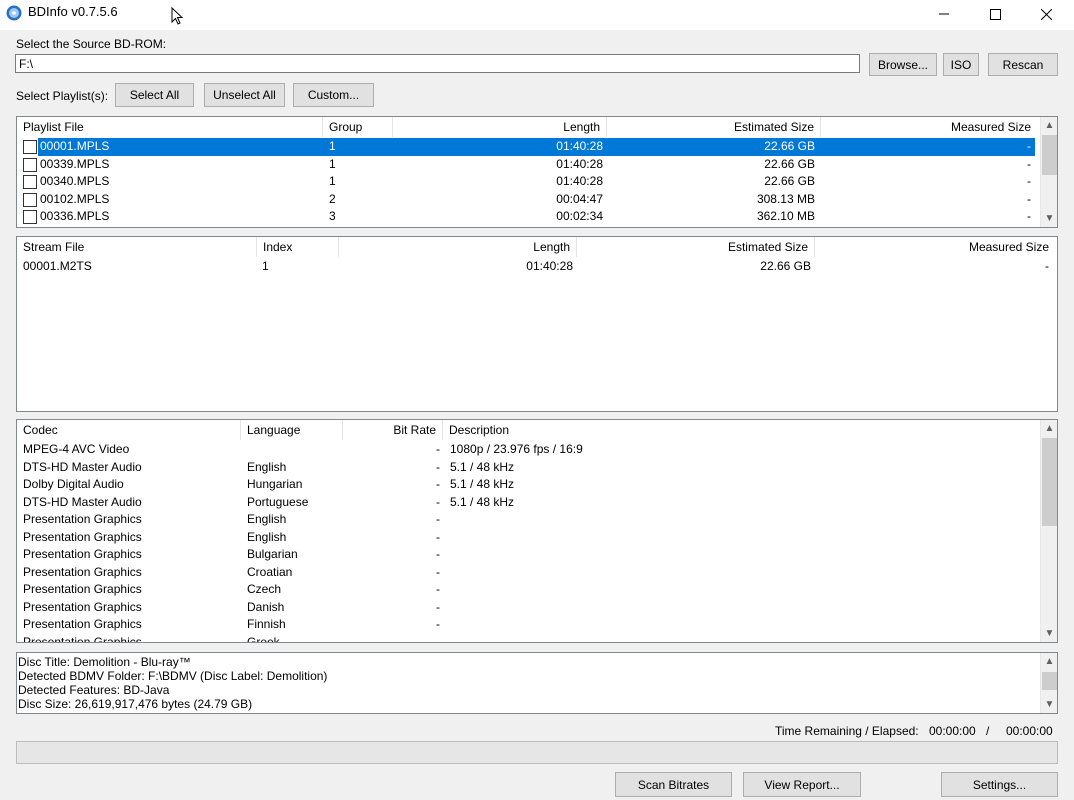  Describe the element at coordinates (527, 573) in the screenshot. I see `codec-row: Presentation Graphics Croatian -` at that location.